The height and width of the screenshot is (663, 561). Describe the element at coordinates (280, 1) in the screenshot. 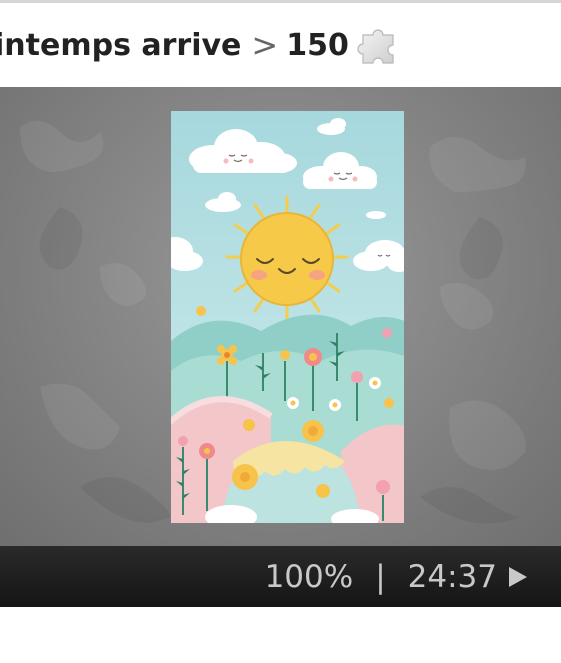

I see `top-divider` at that location.